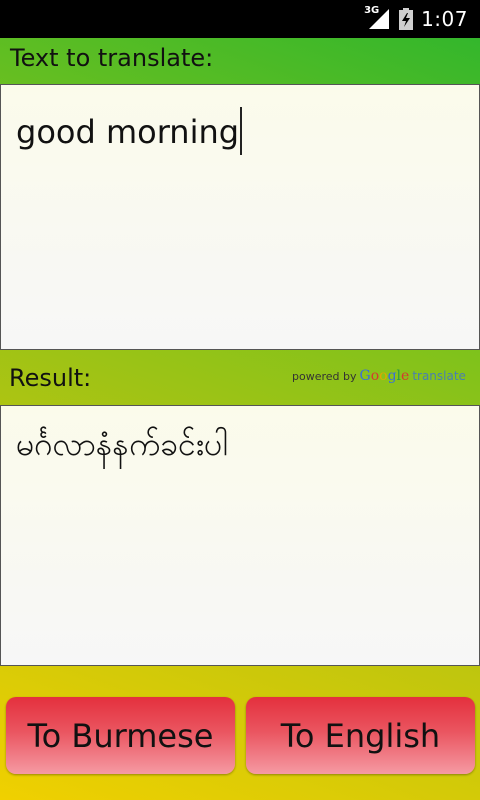  What do you see at coordinates (324, 376) in the screenshot?
I see `powered-by-text: powered by` at bounding box center [324, 376].